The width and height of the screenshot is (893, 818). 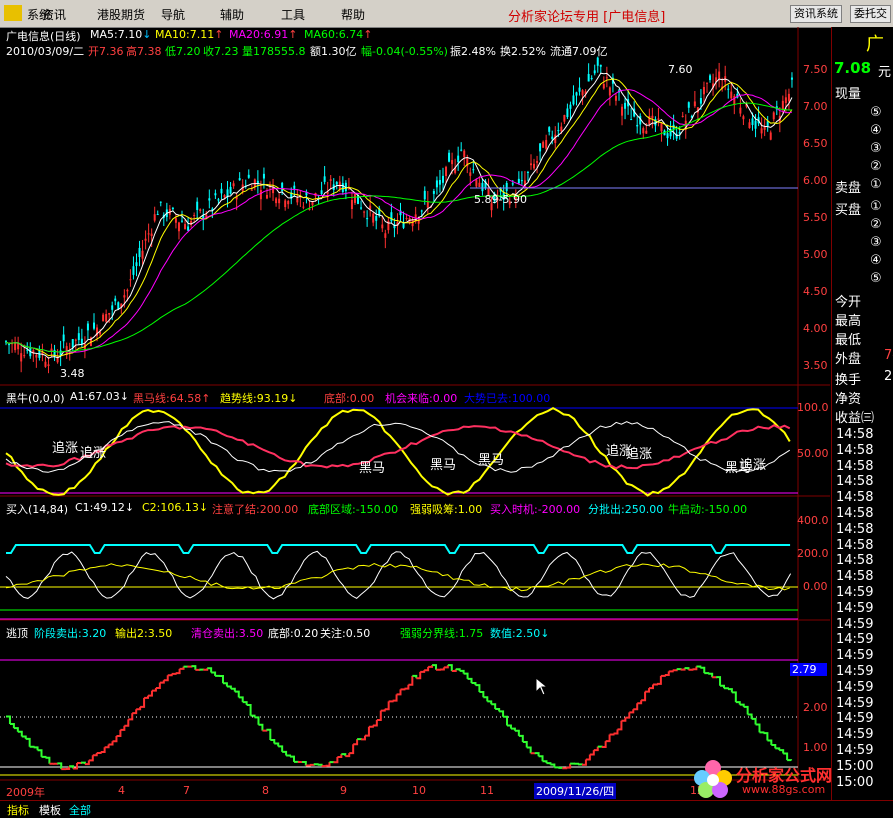 I want to click on tab-indicators: 指标, so click(x=18, y=810).